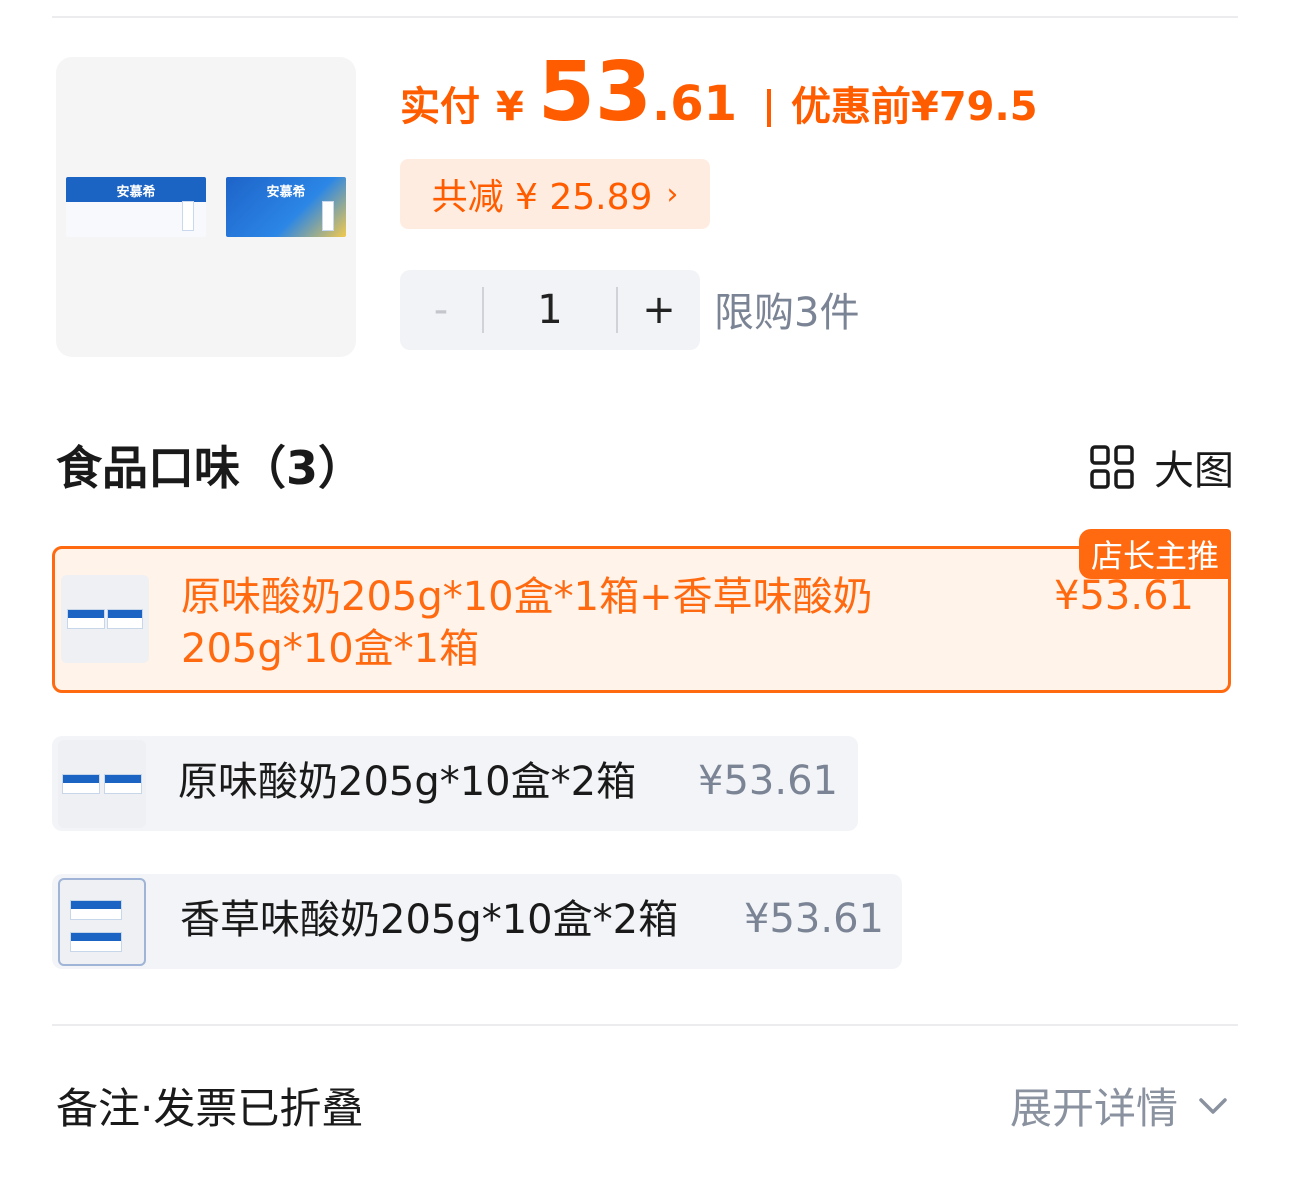  What do you see at coordinates (510, 107) in the screenshot?
I see `currency-symbol: ¥` at bounding box center [510, 107].